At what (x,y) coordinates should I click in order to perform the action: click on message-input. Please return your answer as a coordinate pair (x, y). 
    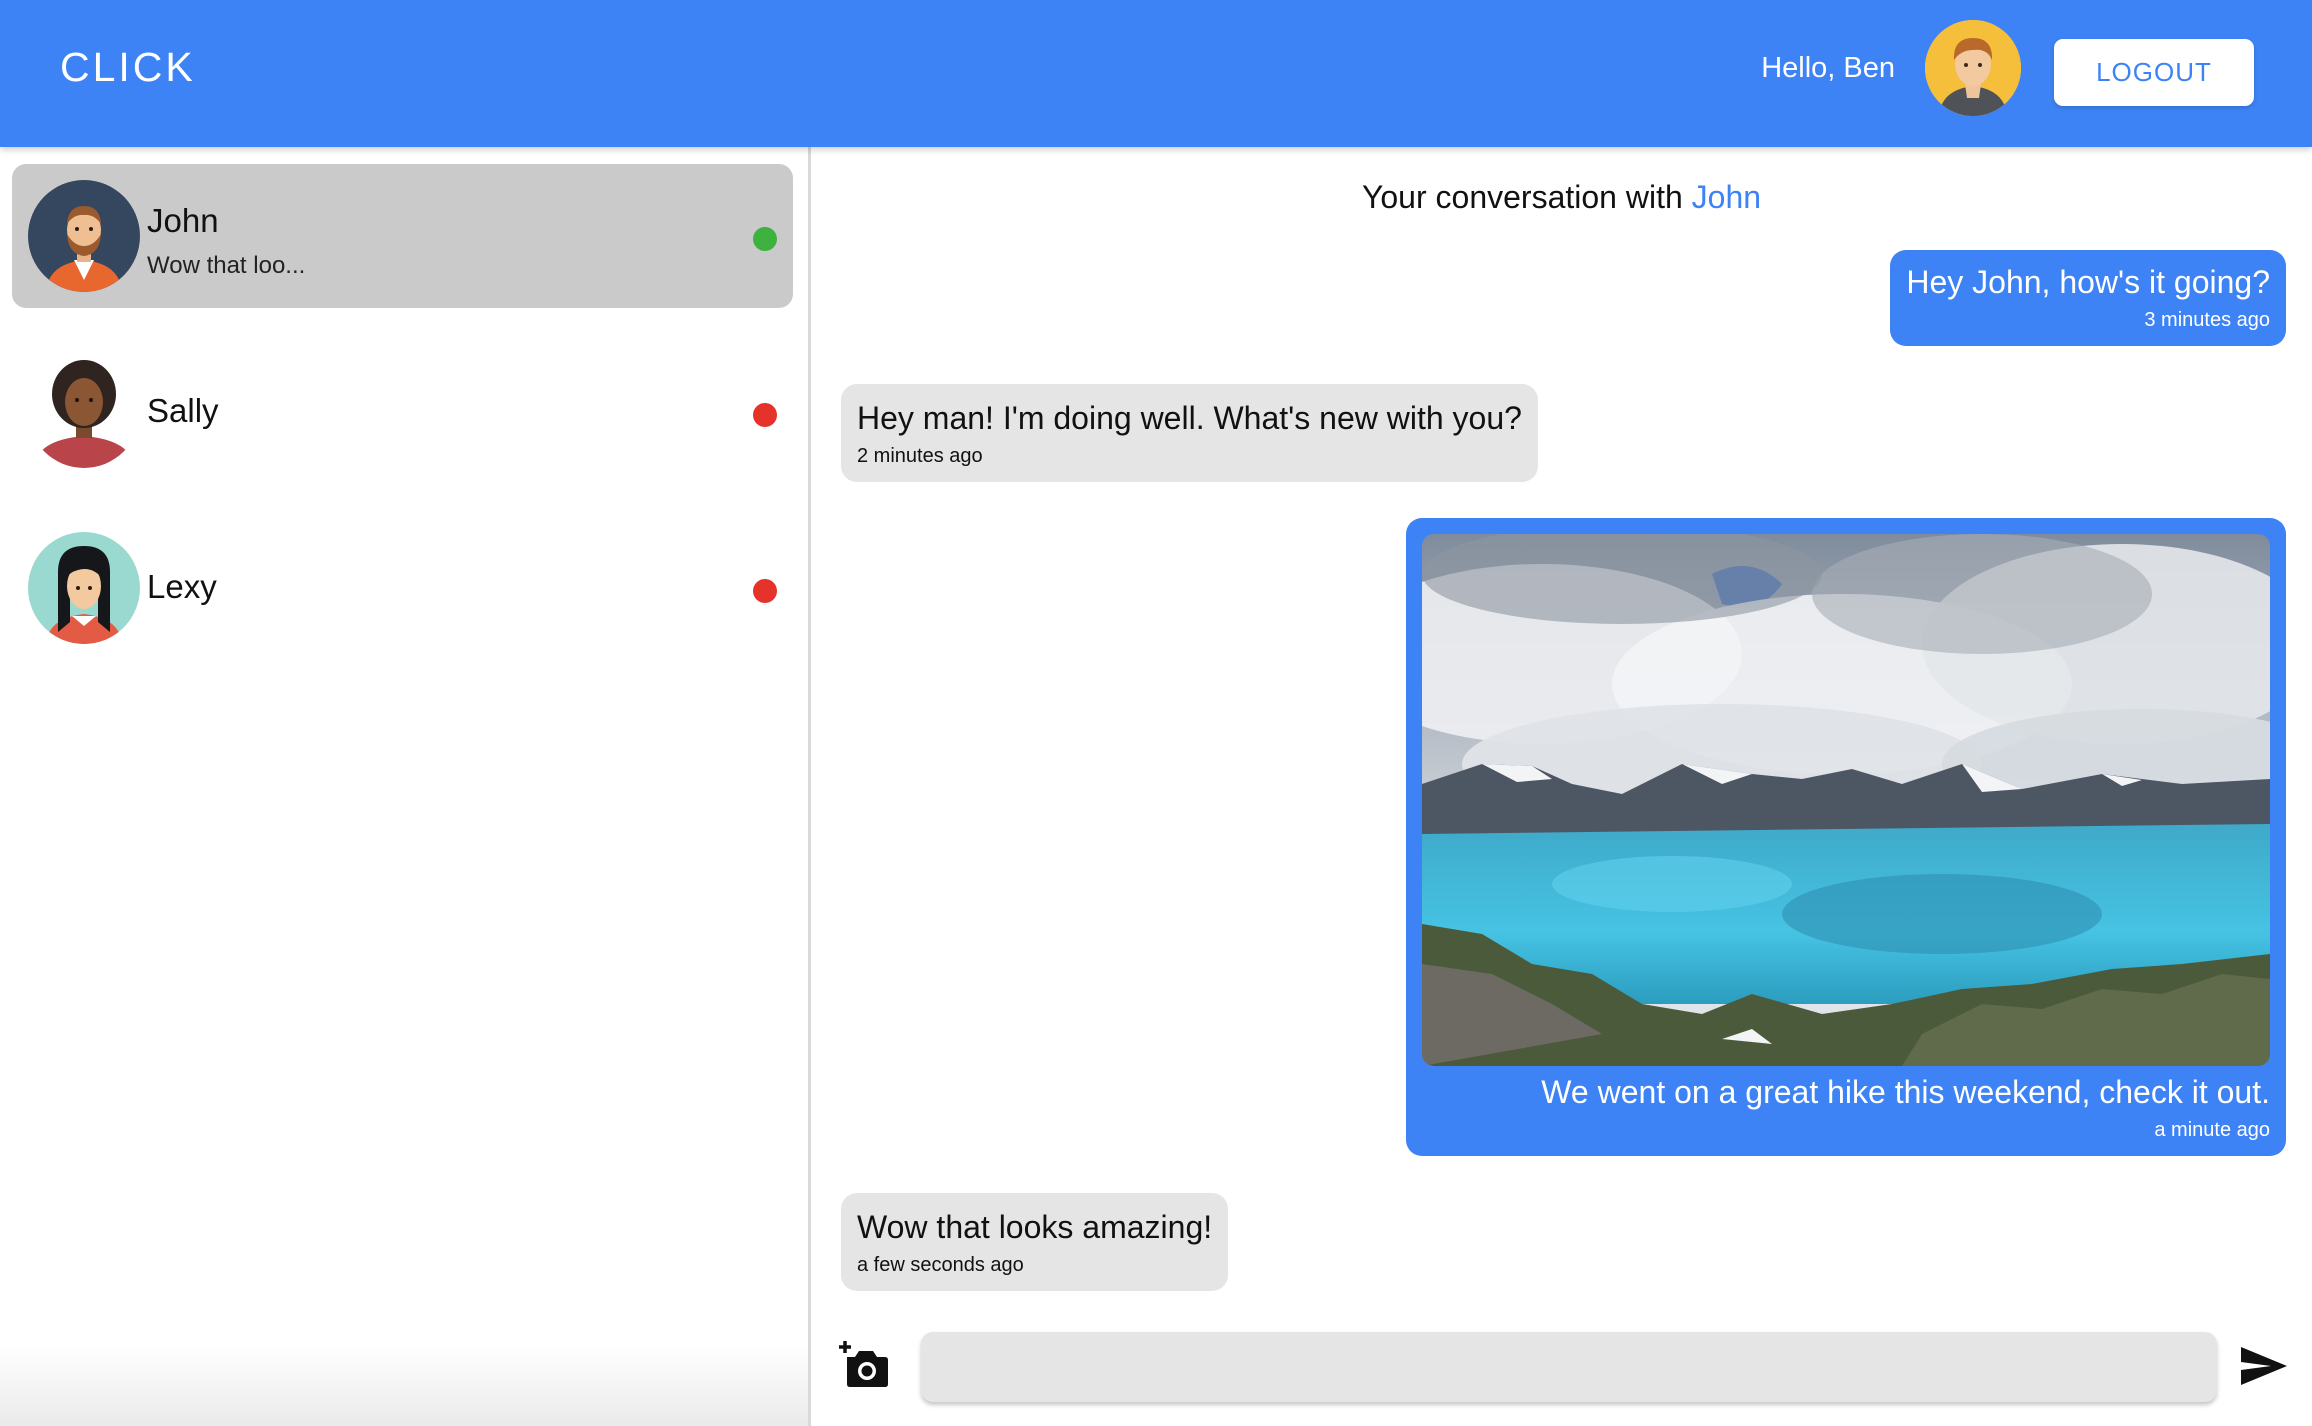
    Looking at the image, I should click on (1569, 1367).